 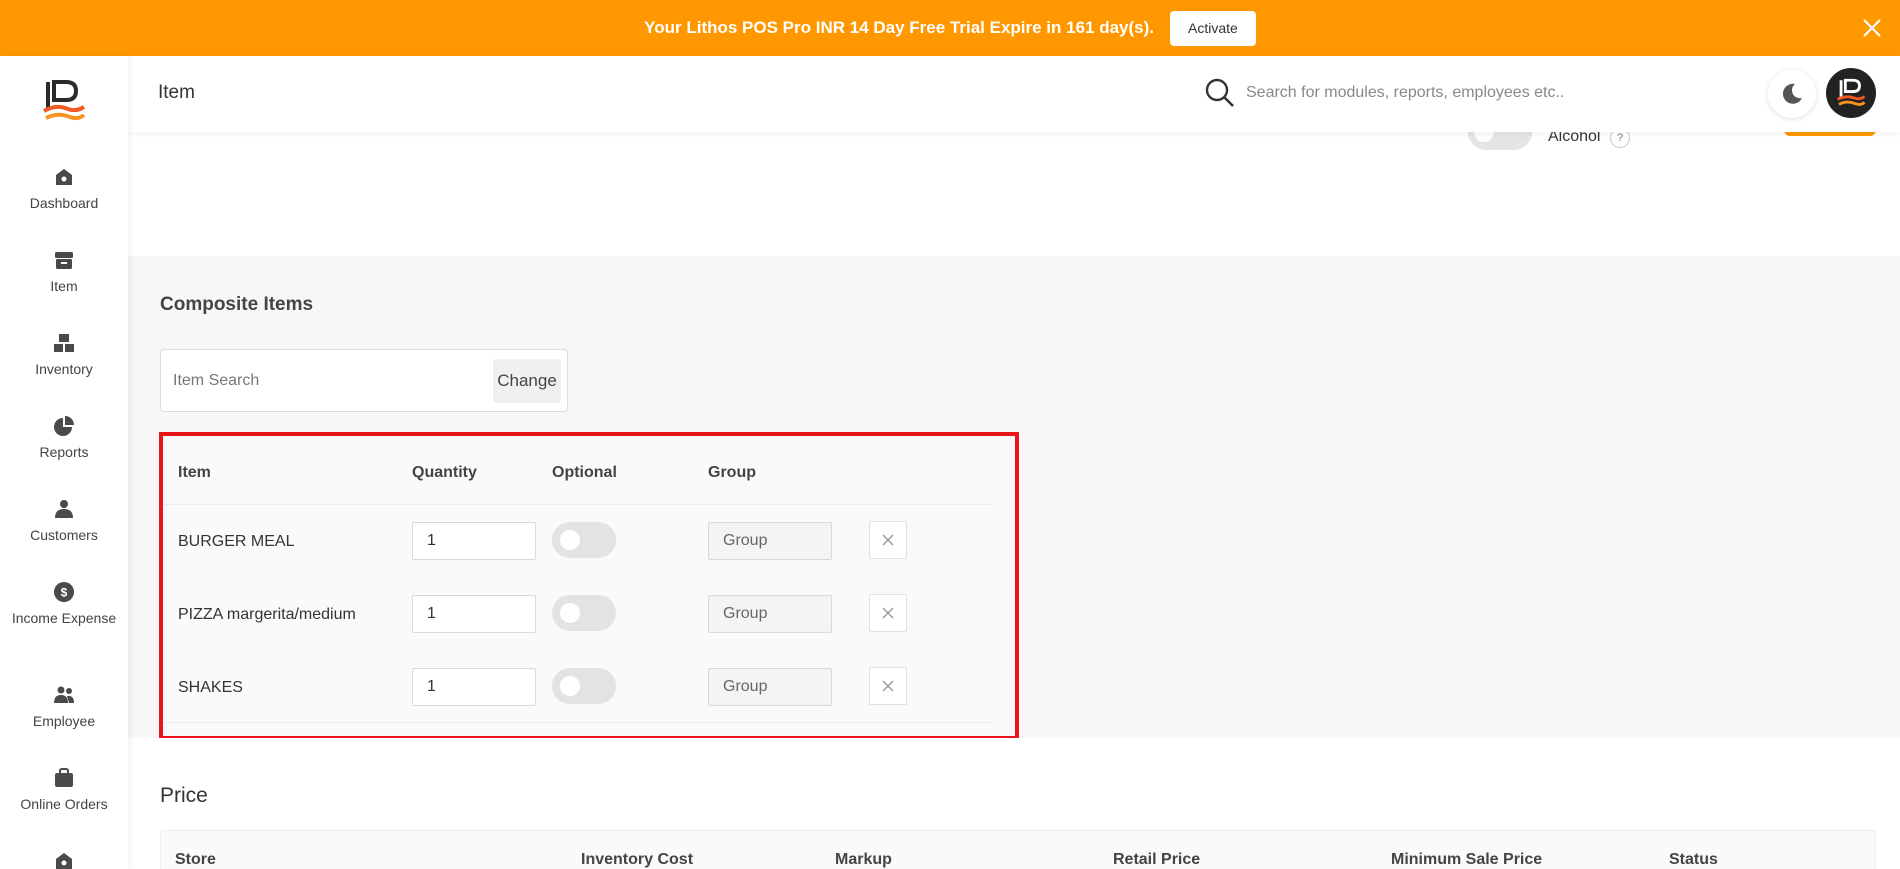 What do you see at coordinates (64, 790) in the screenshot?
I see `sidebar-item-online-orders: Online Orders` at bounding box center [64, 790].